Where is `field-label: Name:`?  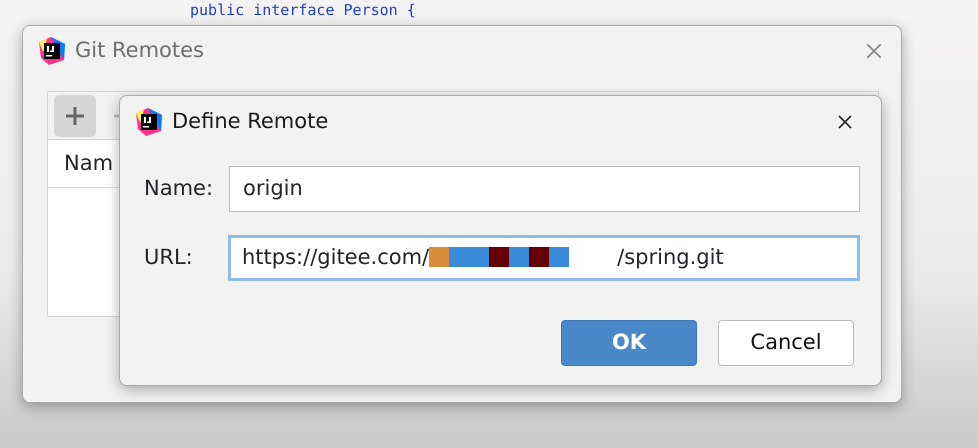 field-label: Name: is located at coordinates (179, 188).